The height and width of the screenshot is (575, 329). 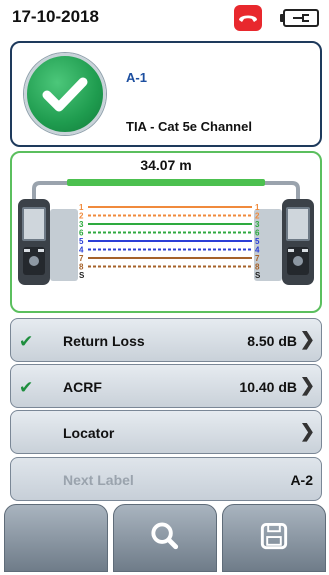 I want to click on measurement-row-return-loss: ✔ Return Loss 8.50 dB ❯, so click(x=166, y=340).